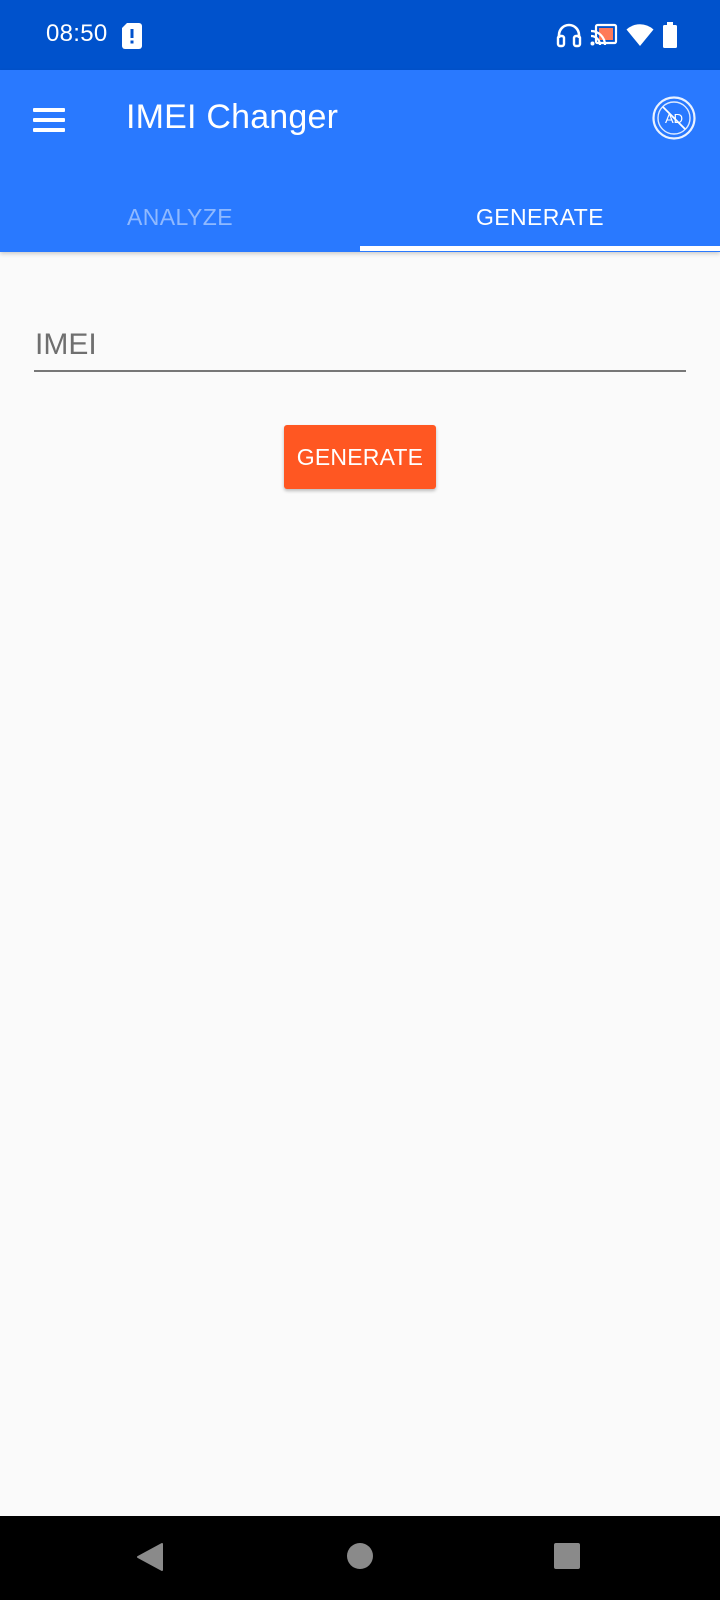 The image size is (720, 1600). I want to click on imei-input, so click(360, 346).